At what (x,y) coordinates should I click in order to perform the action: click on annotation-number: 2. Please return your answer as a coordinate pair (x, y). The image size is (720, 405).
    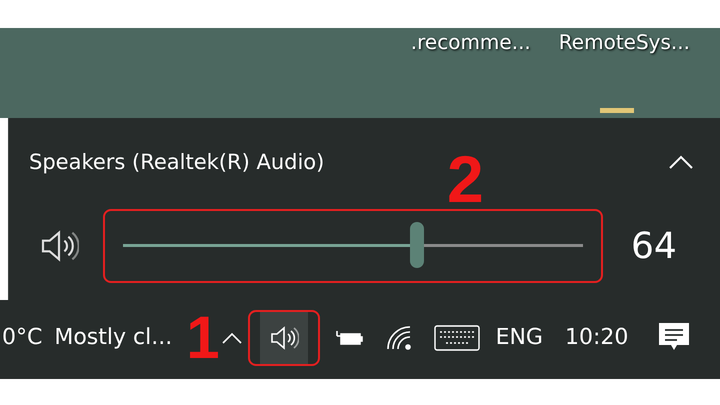
    Looking at the image, I should click on (465, 179).